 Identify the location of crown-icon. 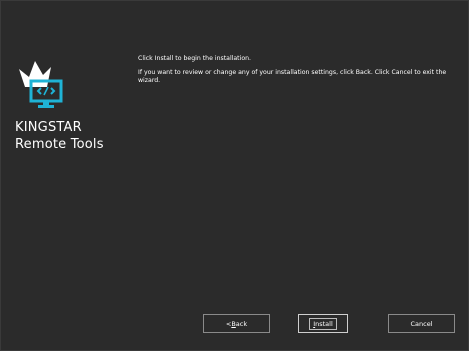
(35, 74).